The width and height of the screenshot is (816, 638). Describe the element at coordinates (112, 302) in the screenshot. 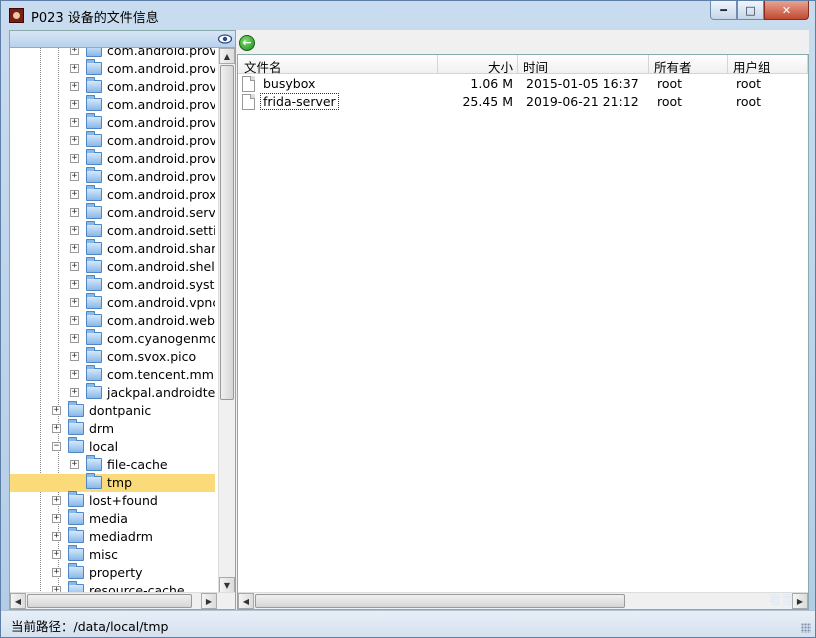

I see `tree-item: + com.android.vpnc` at that location.